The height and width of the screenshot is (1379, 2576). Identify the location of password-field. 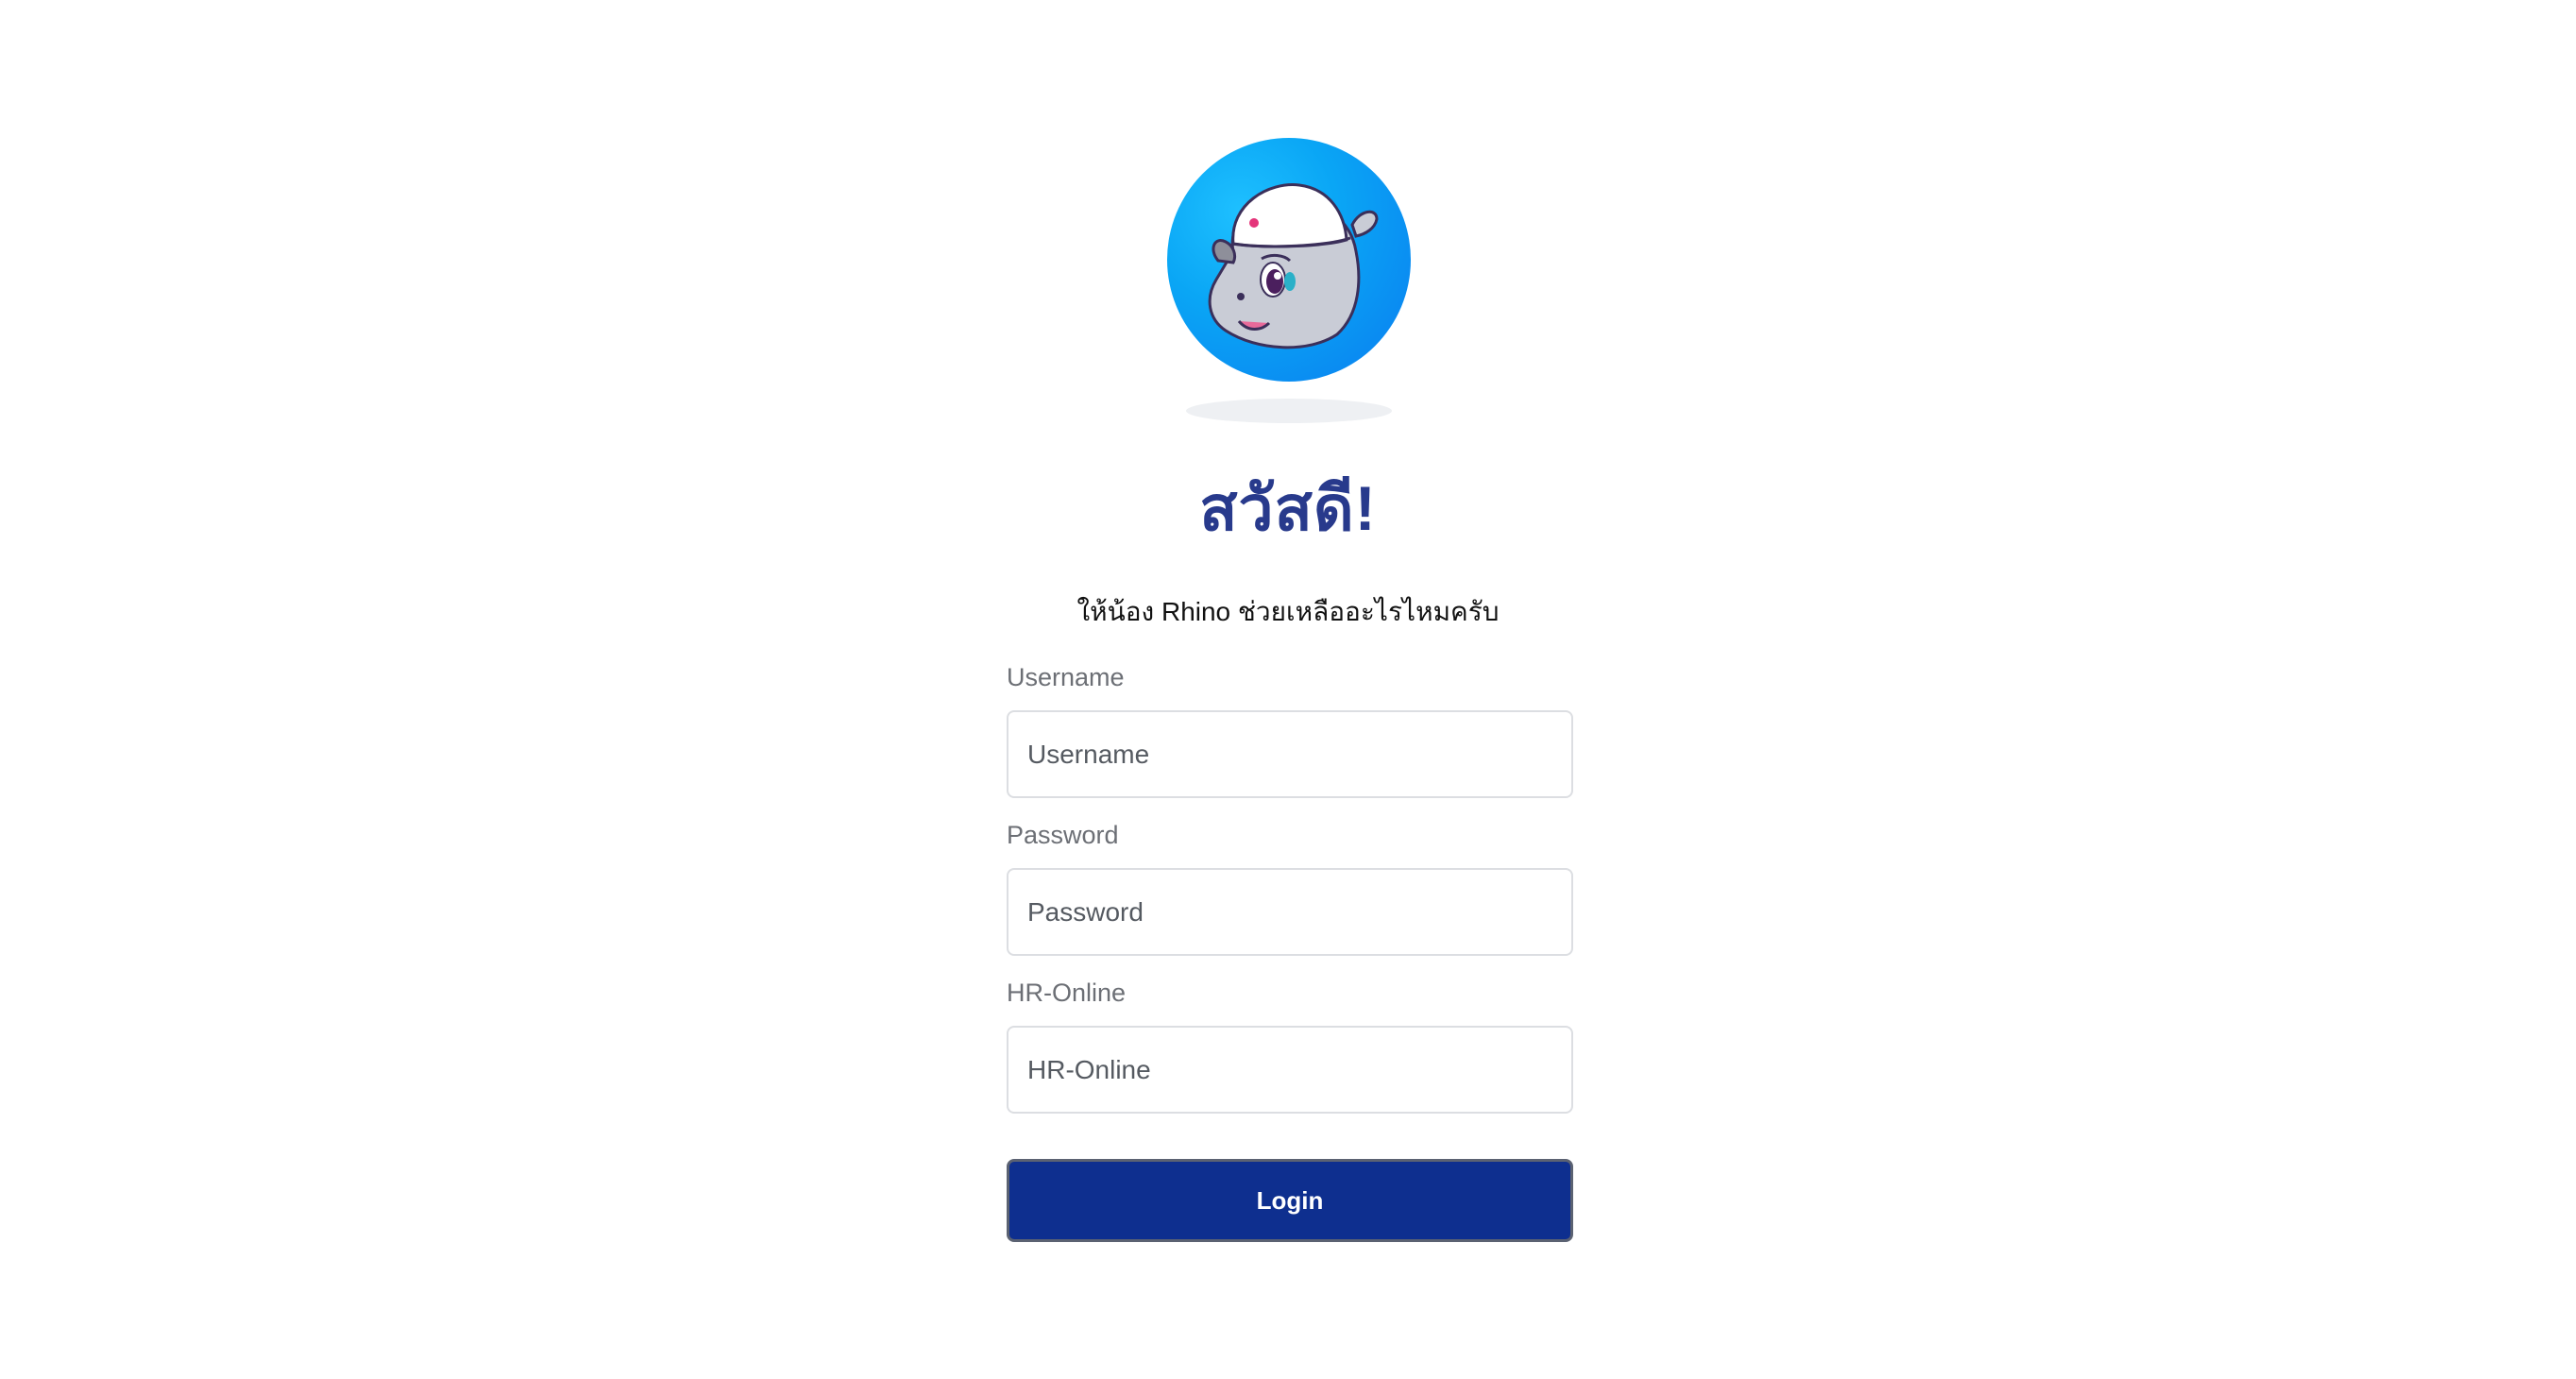
(1290, 912).